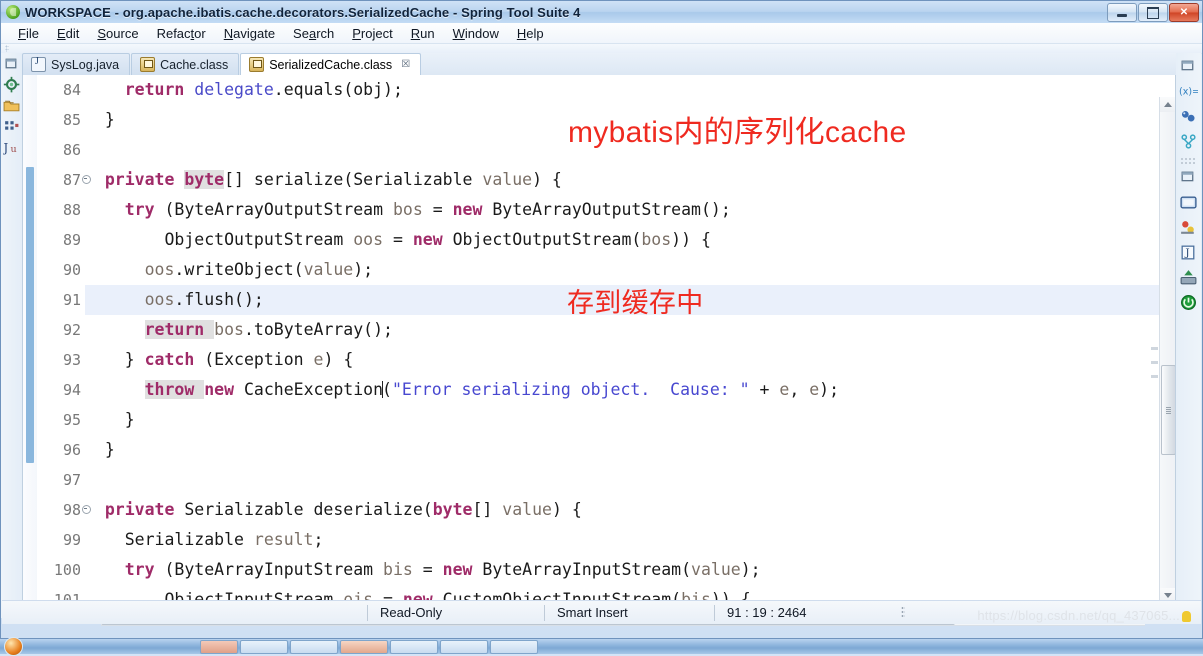 The image size is (1203, 656). Describe the element at coordinates (903, 612) in the screenshot. I see `status-resize-grip` at that location.